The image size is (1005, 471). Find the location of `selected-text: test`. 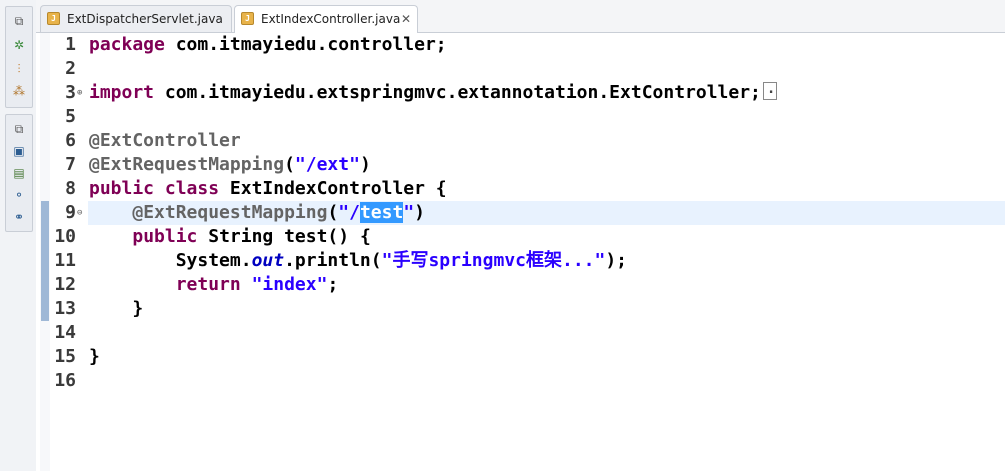

selected-text: test is located at coordinates (381, 212).